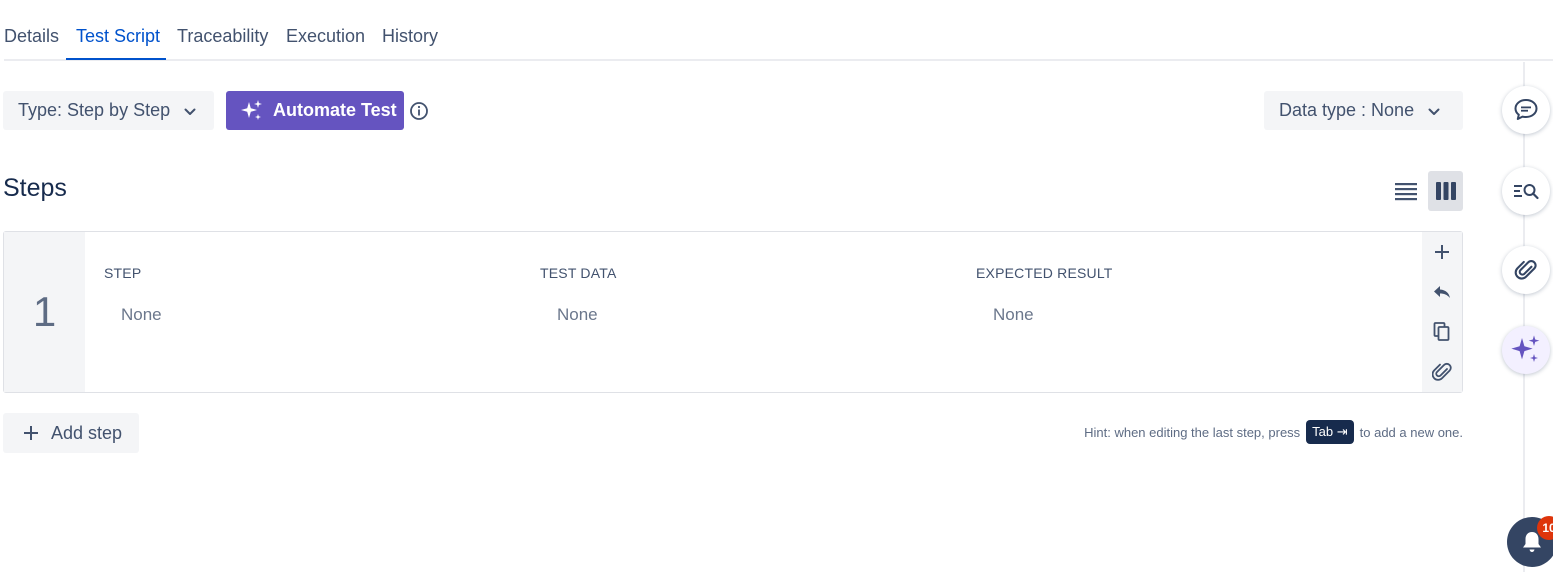  I want to click on copy-icon, so click(1441, 331).